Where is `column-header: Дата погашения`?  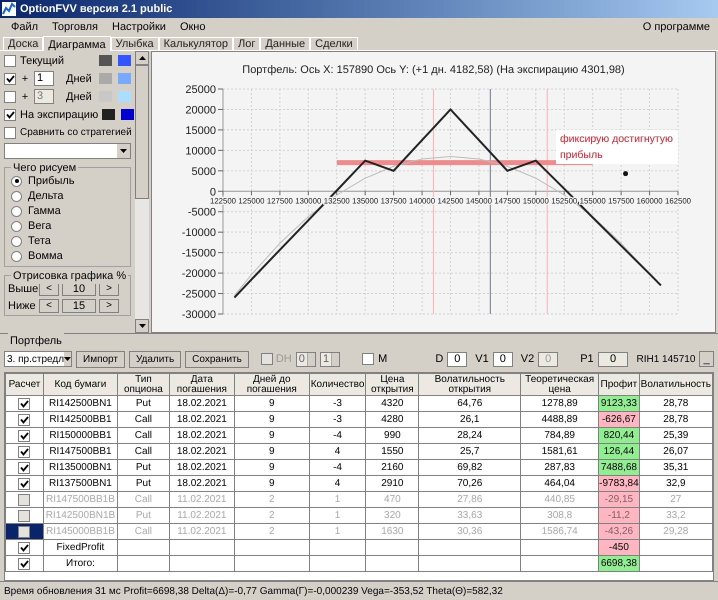 column-header: Дата погашения is located at coordinates (201, 385).